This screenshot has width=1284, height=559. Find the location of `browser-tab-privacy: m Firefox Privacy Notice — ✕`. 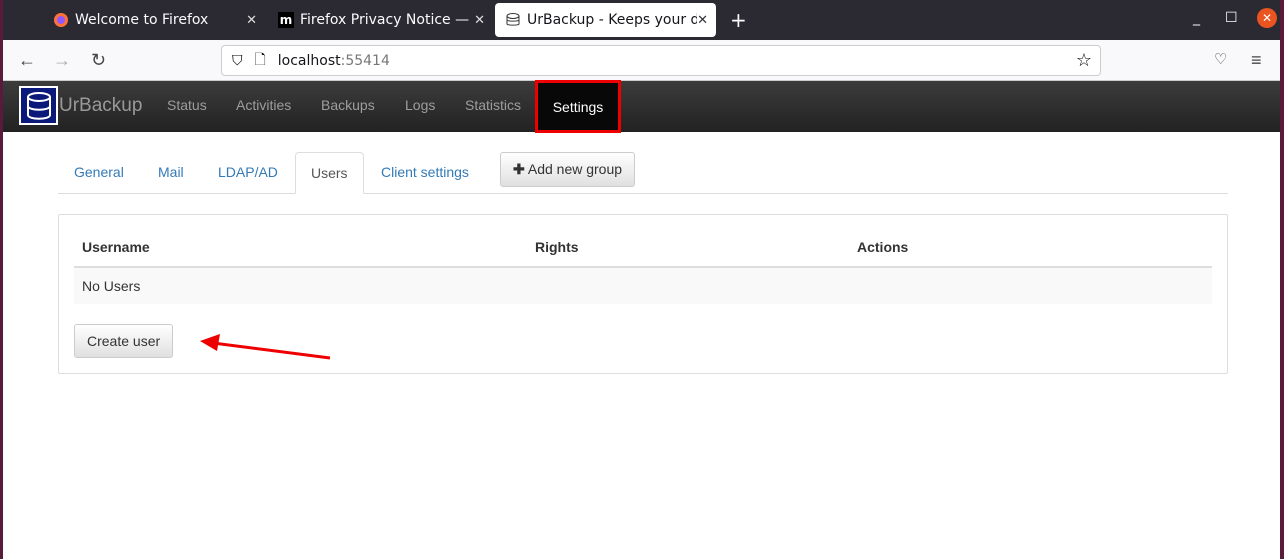

browser-tab-privacy: m Firefox Privacy Notice — ✕ is located at coordinates (380, 20).